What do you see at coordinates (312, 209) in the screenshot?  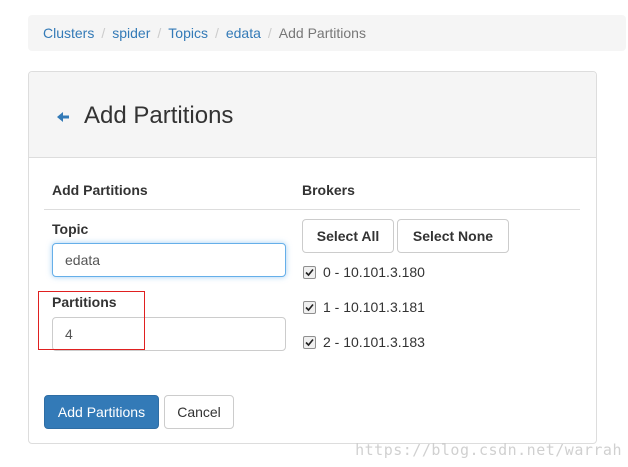 I see `header-divider` at bounding box center [312, 209].